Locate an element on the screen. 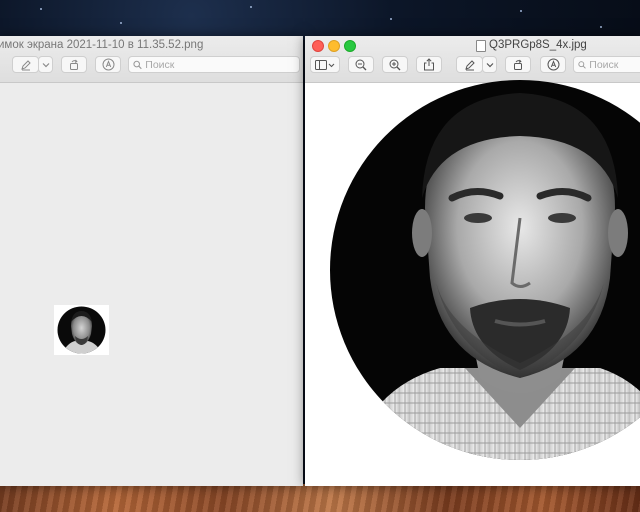 The height and width of the screenshot is (512, 640). maximize-button is located at coordinates (350, 46).